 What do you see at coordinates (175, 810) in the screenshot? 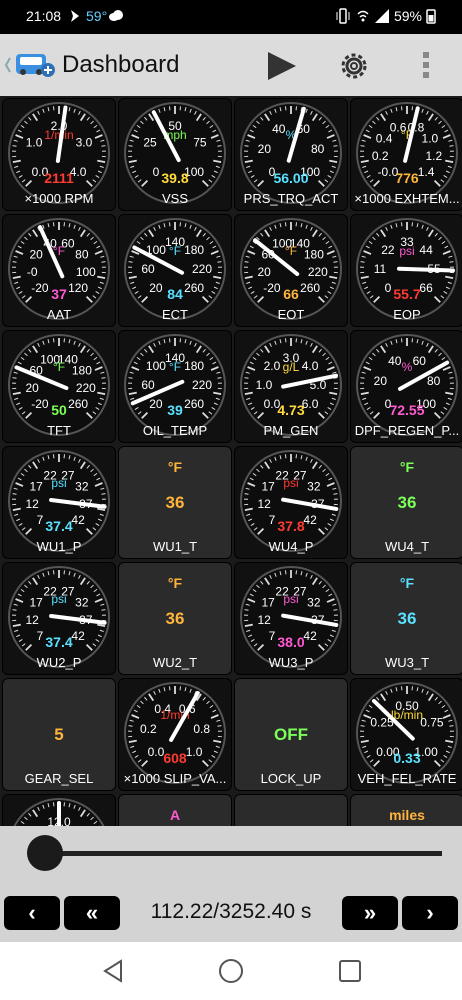
I see `digital-partial-a: A` at bounding box center [175, 810].